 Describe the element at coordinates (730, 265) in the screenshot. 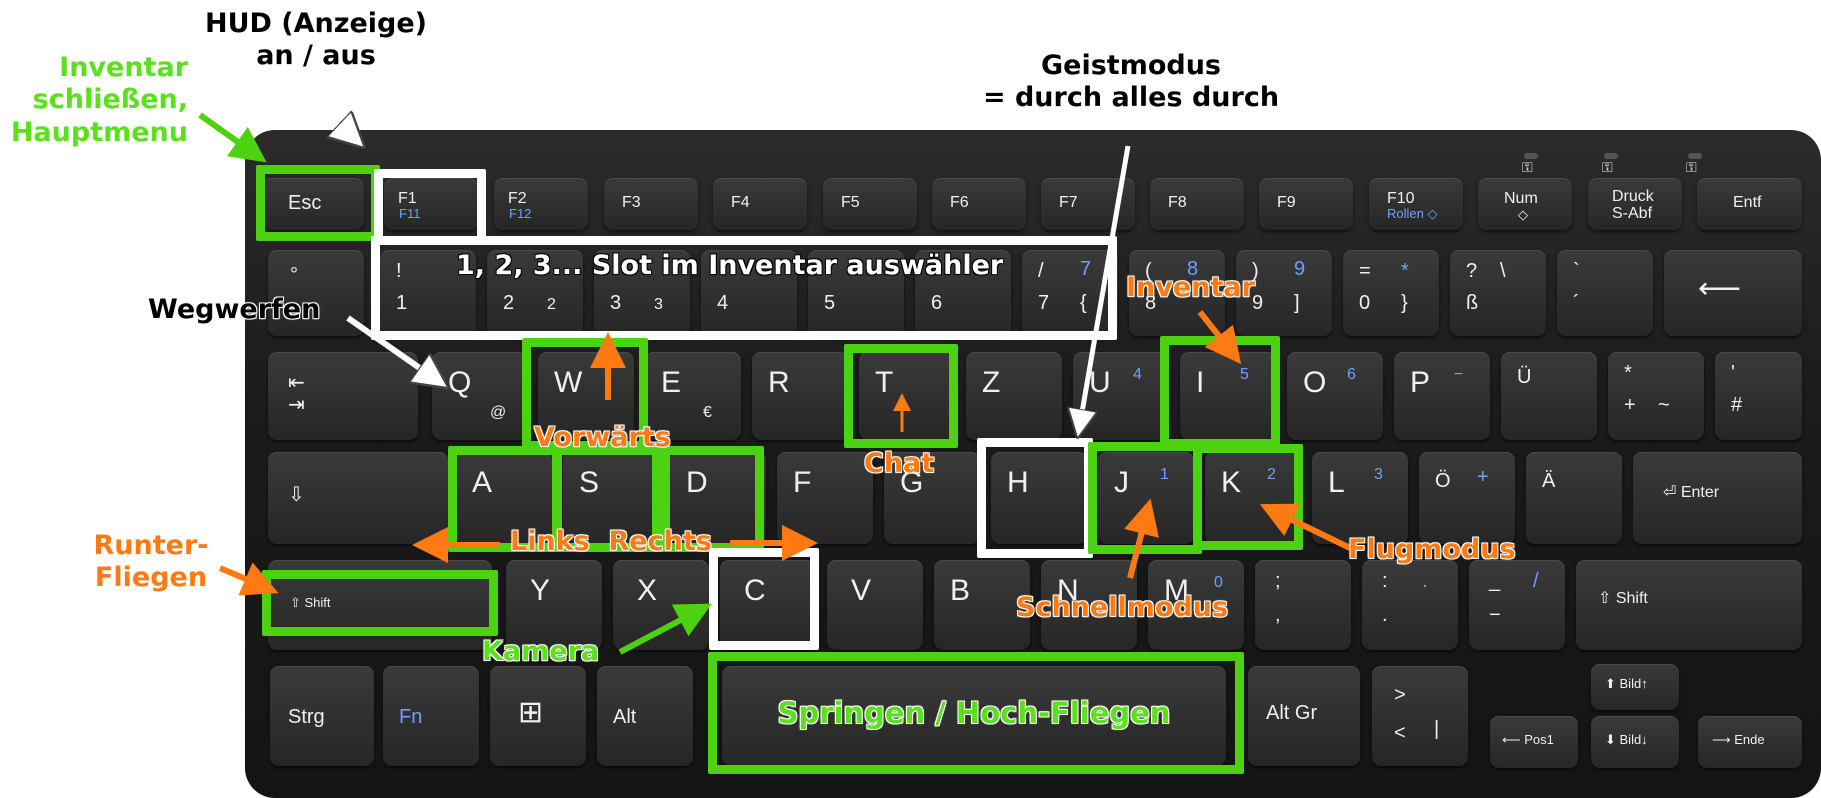

I see `label-slots: 1, 2, 3... Slot im Inventar auswähler` at that location.